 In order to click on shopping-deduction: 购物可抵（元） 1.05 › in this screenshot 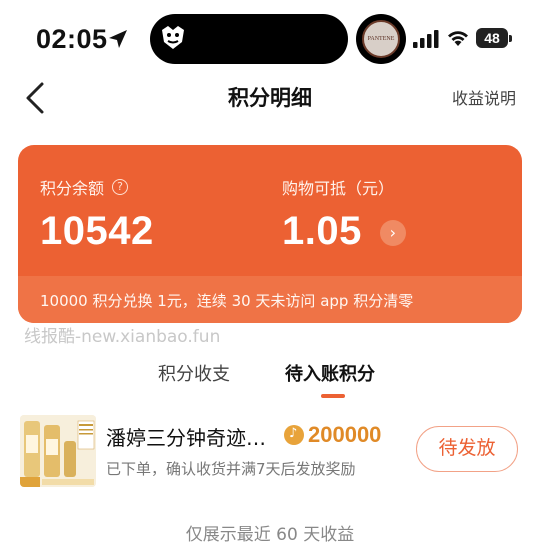, I will do `click(344, 214)`.